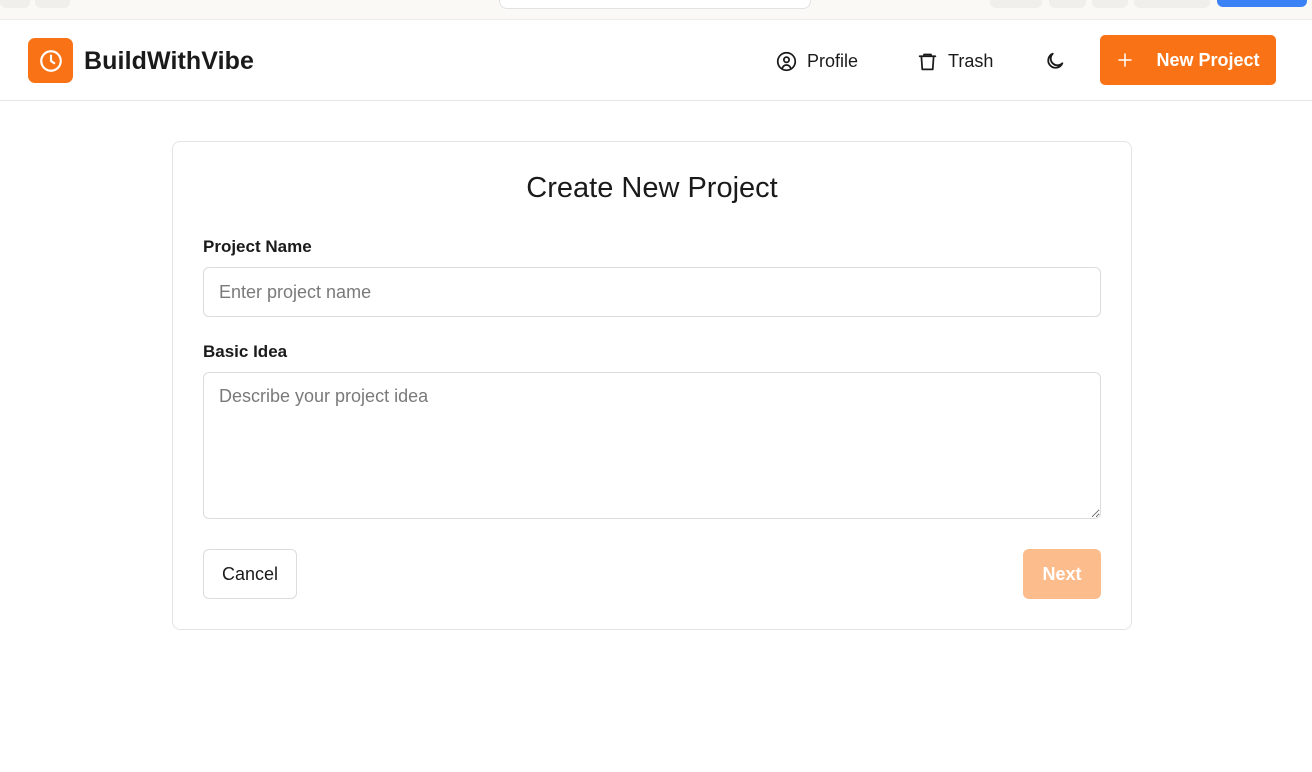  I want to click on project-name-label: Project Name, so click(257, 246).